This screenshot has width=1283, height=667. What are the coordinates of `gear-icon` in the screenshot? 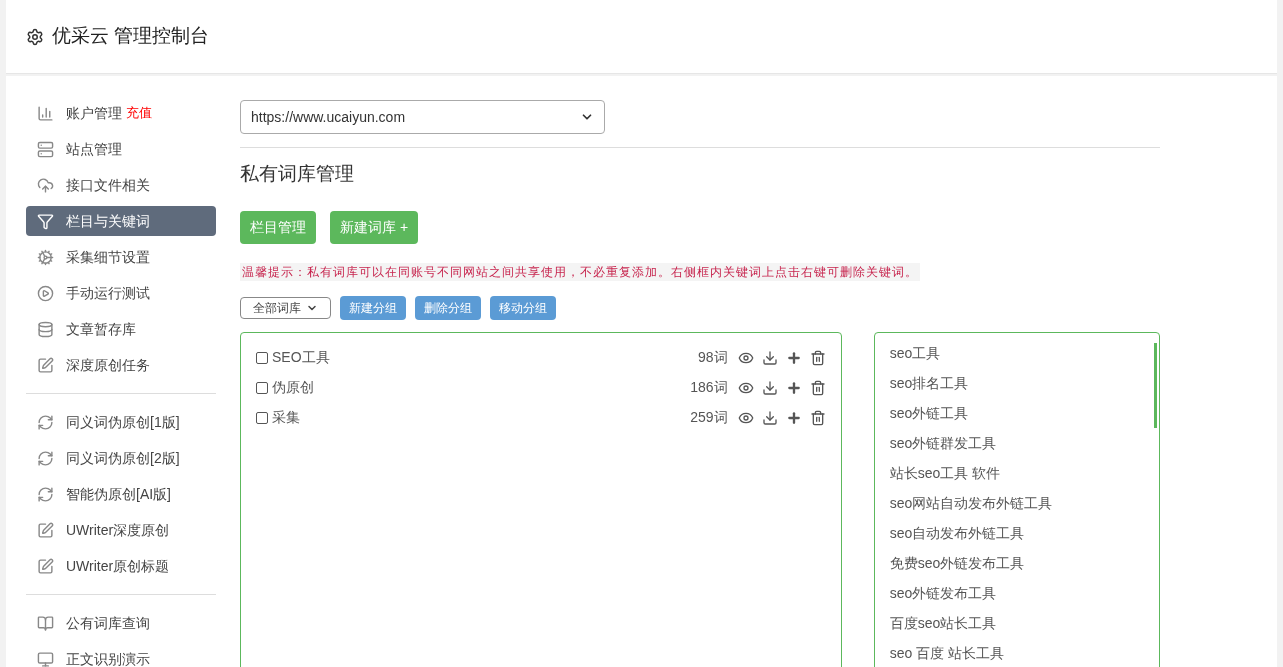 It's located at (45, 257).